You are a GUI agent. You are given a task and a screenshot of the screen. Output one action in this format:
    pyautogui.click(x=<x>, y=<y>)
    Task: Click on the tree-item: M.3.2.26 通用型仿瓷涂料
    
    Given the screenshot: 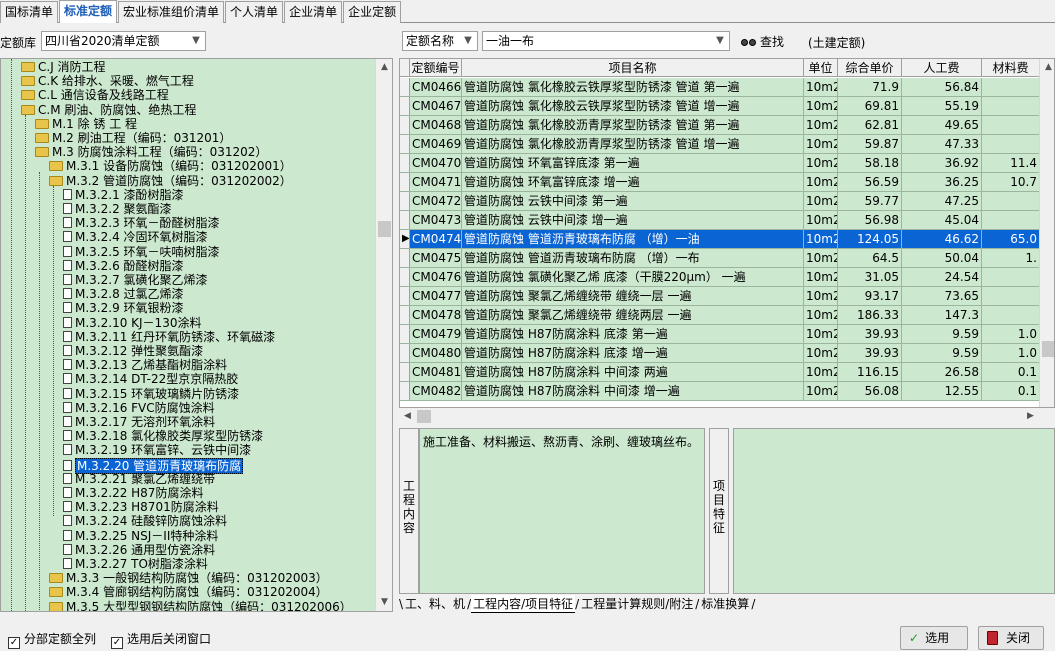 What is the action you would take?
    pyautogui.click(x=139, y=550)
    